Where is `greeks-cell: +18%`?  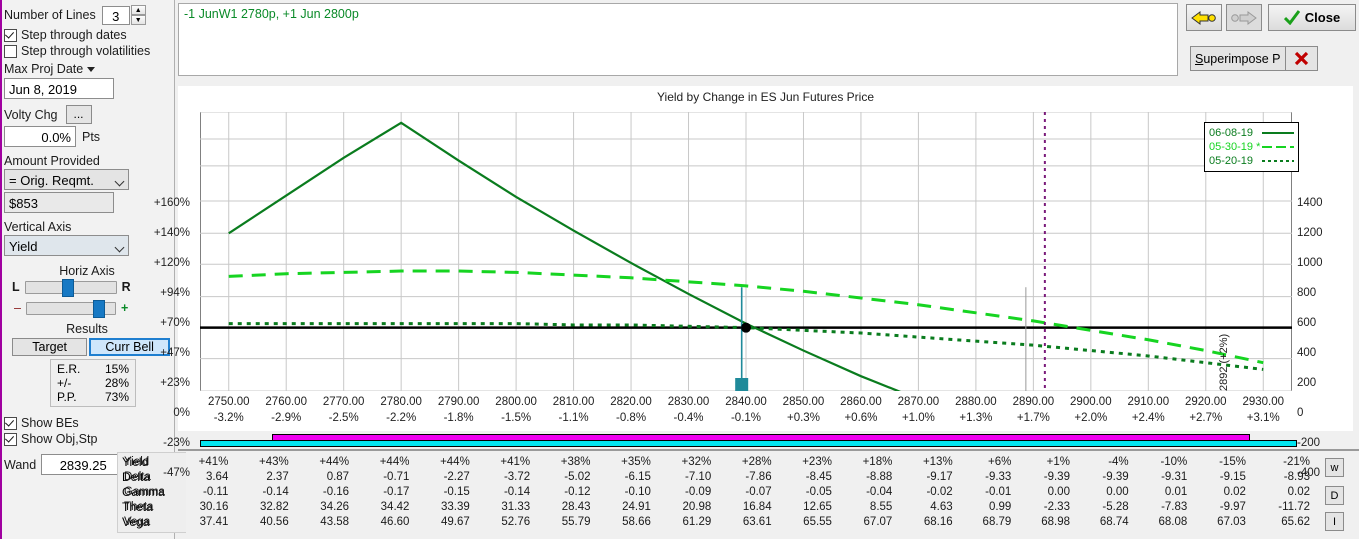
greeks-cell: +18% is located at coordinates (877, 462).